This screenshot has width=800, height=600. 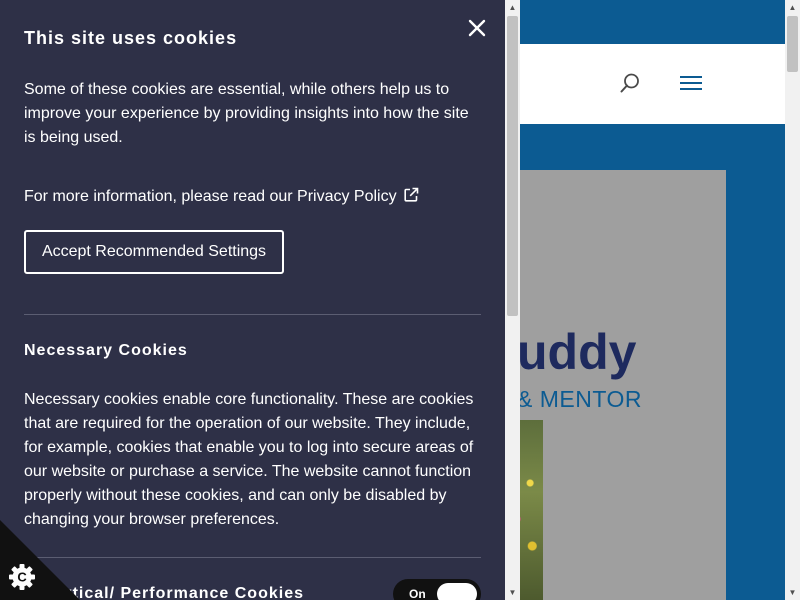 What do you see at coordinates (161, 196) in the screenshot?
I see `privacy-prefix-text: For more information, please read our` at bounding box center [161, 196].